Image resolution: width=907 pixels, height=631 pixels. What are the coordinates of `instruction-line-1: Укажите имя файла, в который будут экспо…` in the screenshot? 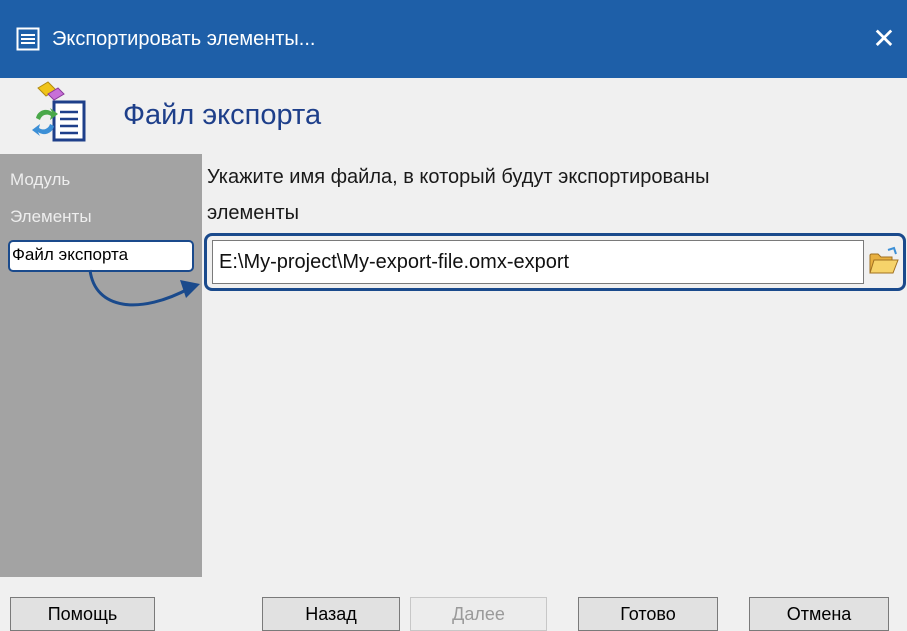 It's located at (458, 177).